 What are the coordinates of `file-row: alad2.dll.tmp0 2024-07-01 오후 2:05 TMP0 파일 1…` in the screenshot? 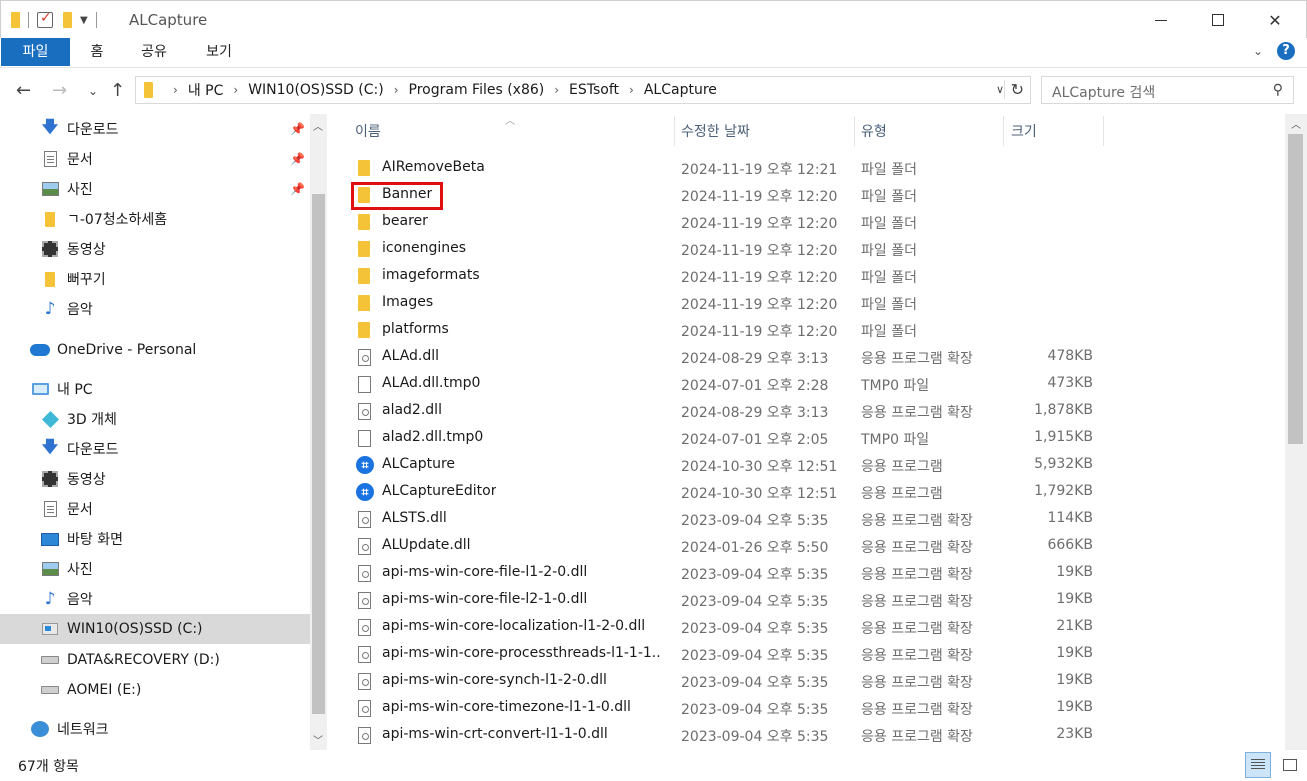 It's located at (806, 438).